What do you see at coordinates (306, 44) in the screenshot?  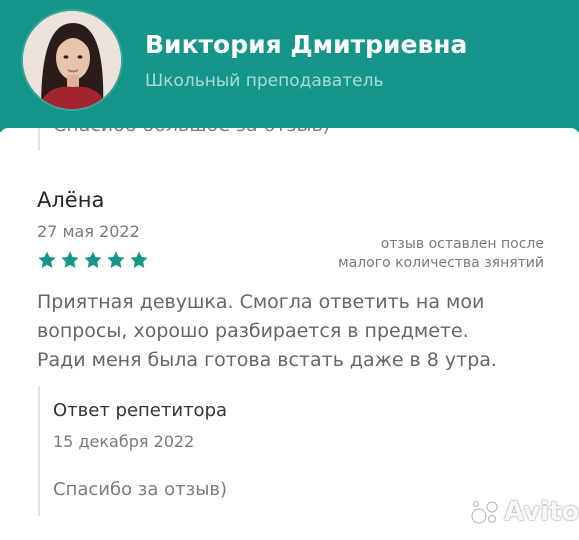 I see `teacher-name: Виктория Дмитриевна` at bounding box center [306, 44].